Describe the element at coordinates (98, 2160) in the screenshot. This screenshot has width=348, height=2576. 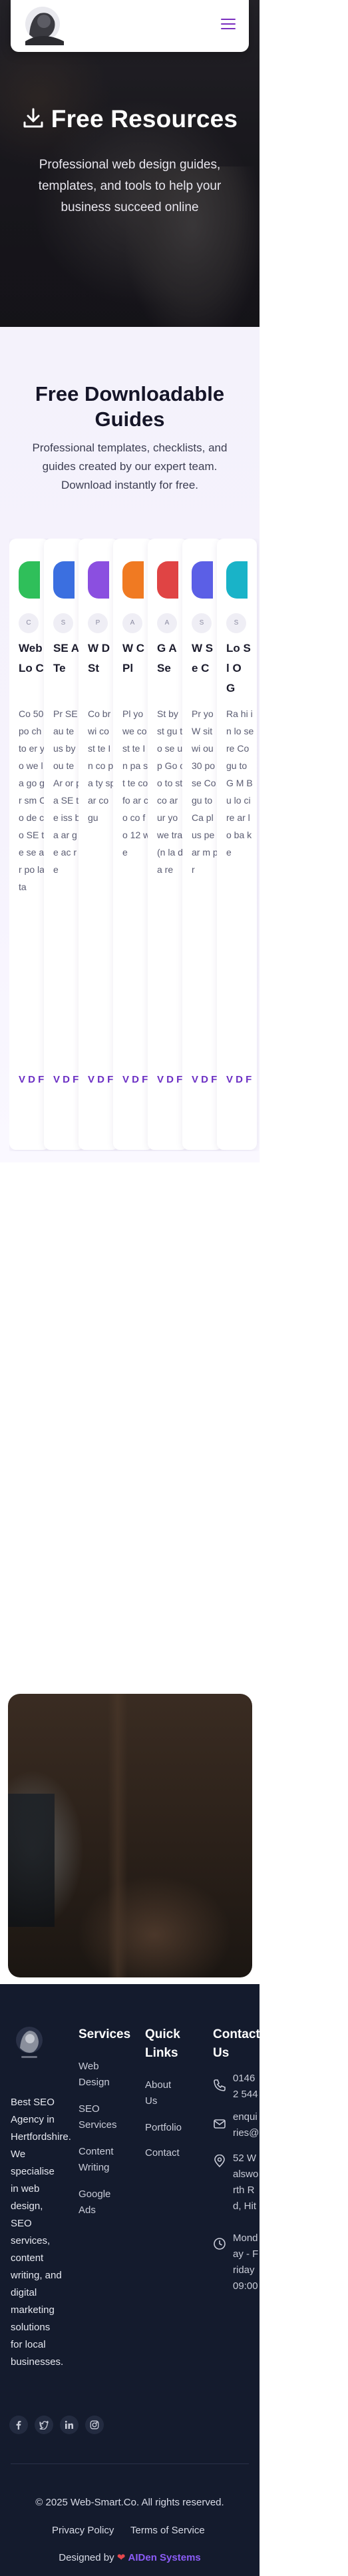
I see `footer-link-content-writing: Content Writing` at that location.